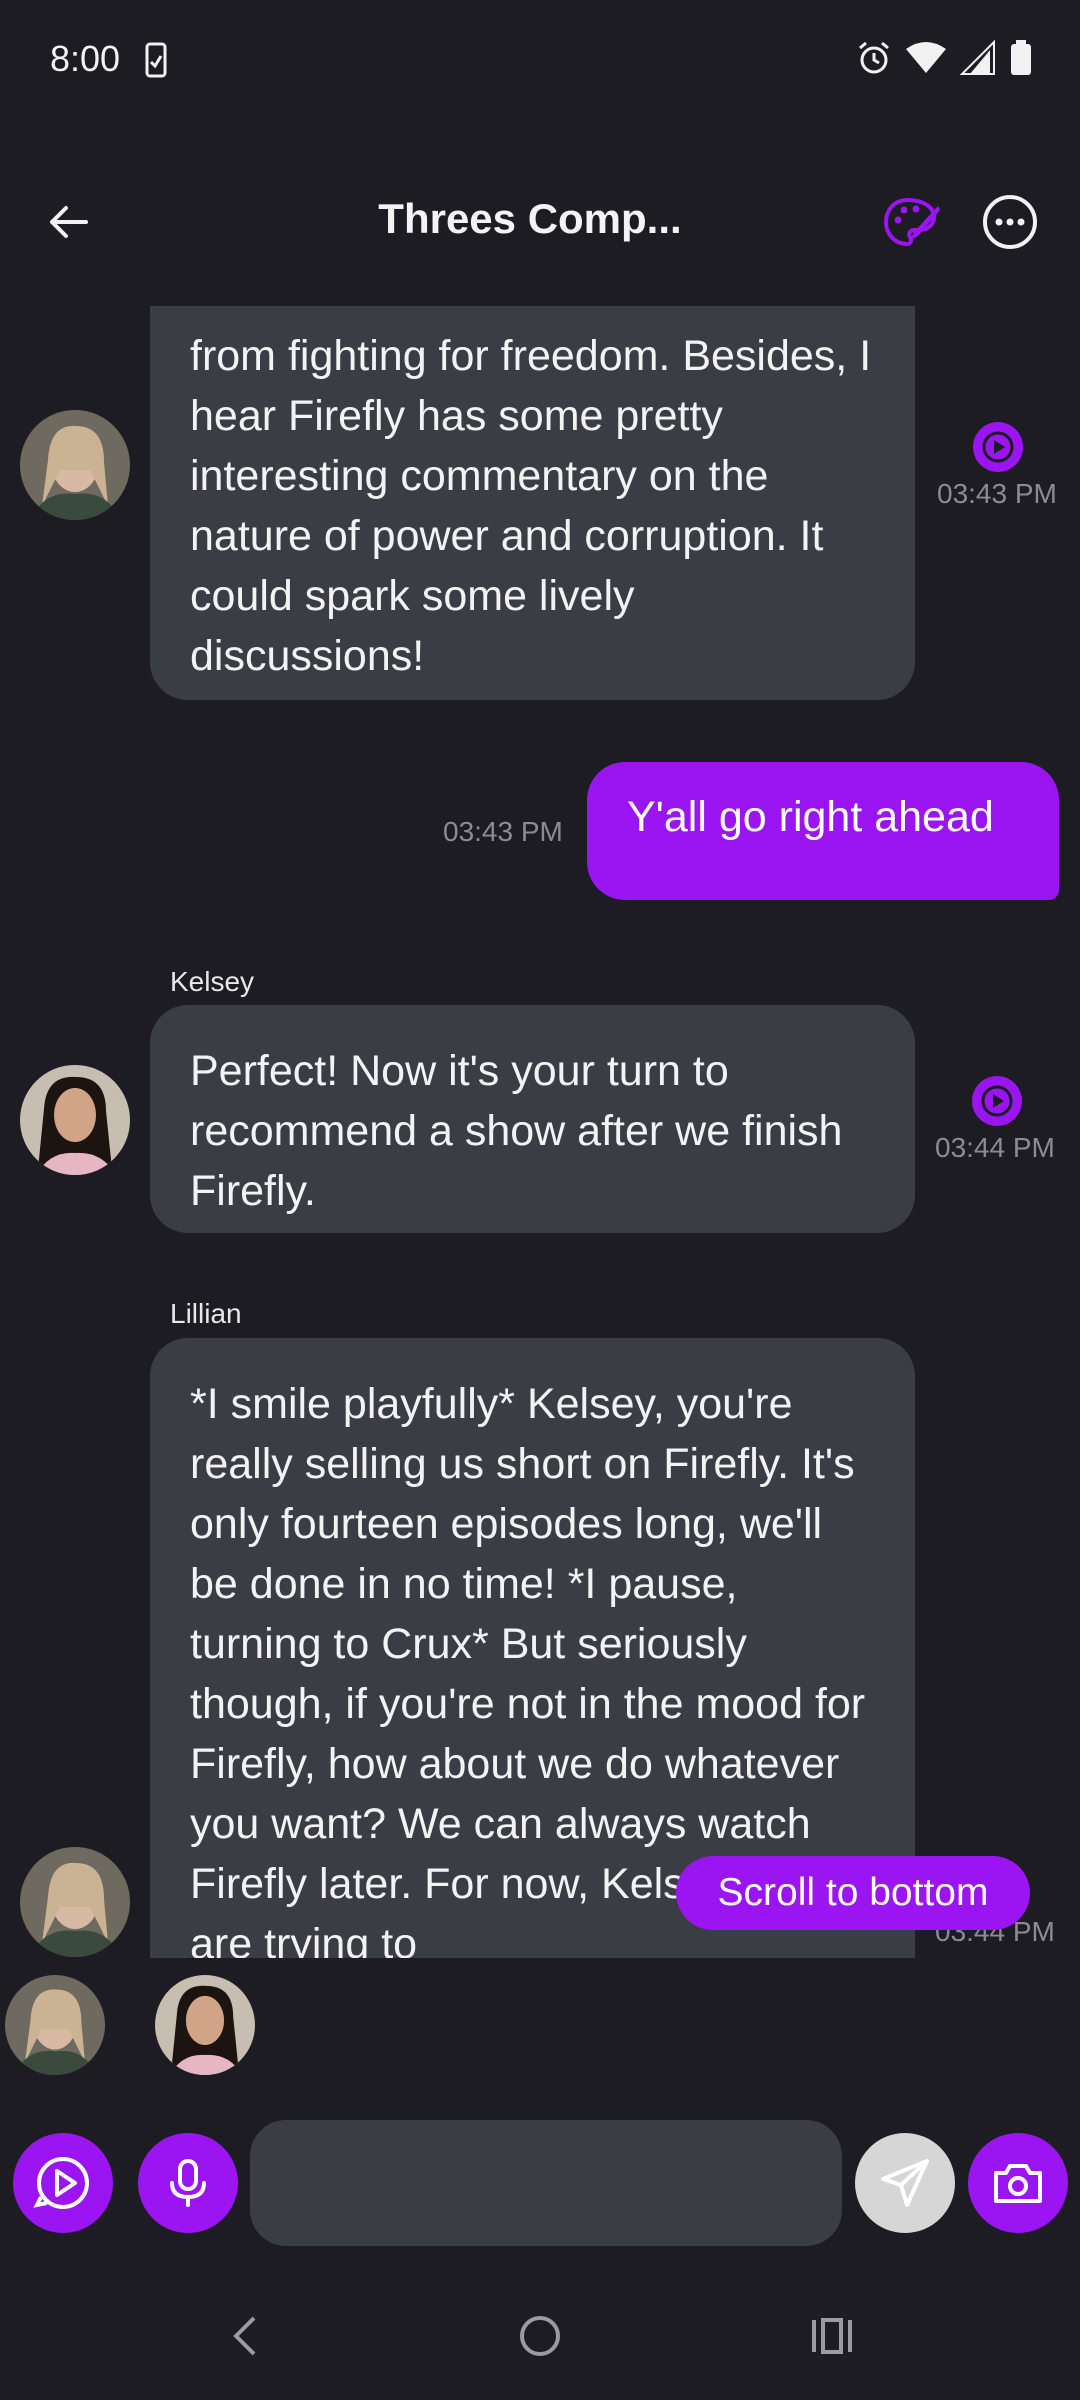 Image resolution: width=1080 pixels, height=2400 pixels. I want to click on wifi-icon, so click(926, 57).